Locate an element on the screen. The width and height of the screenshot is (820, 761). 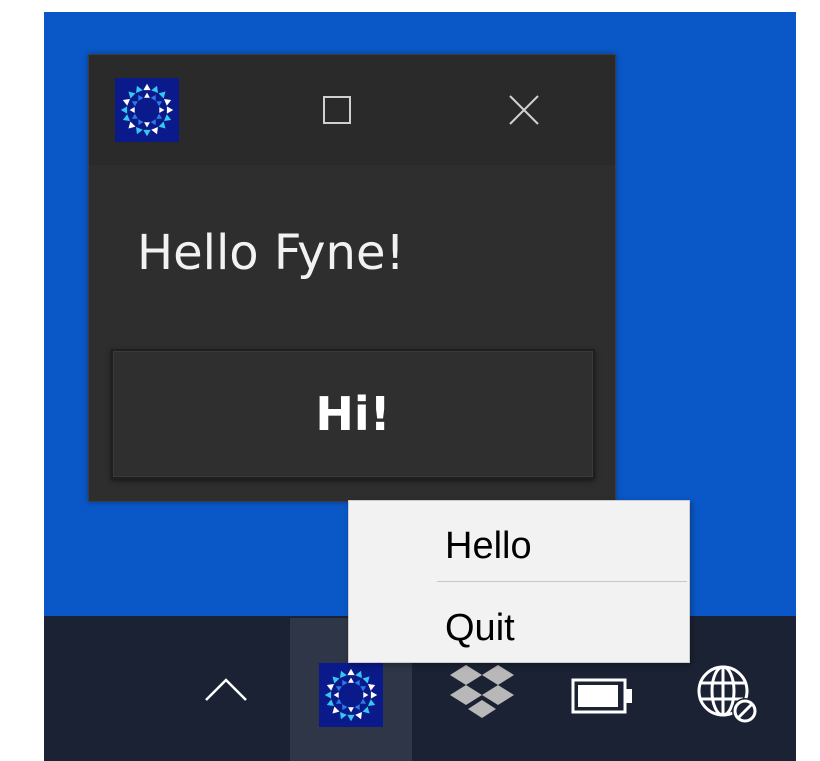
fyne-tray-icon is located at coordinates (351, 695).